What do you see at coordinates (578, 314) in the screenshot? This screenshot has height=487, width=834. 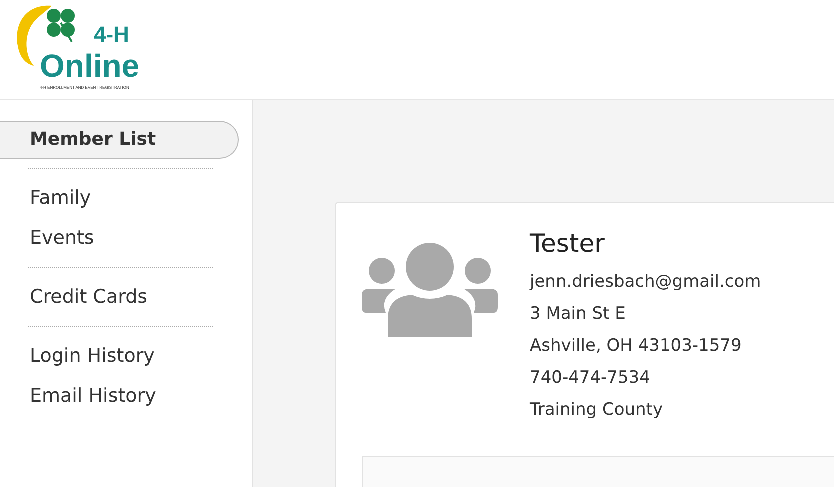 I see `member-detail: 3 Main St E` at bounding box center [578, 314].